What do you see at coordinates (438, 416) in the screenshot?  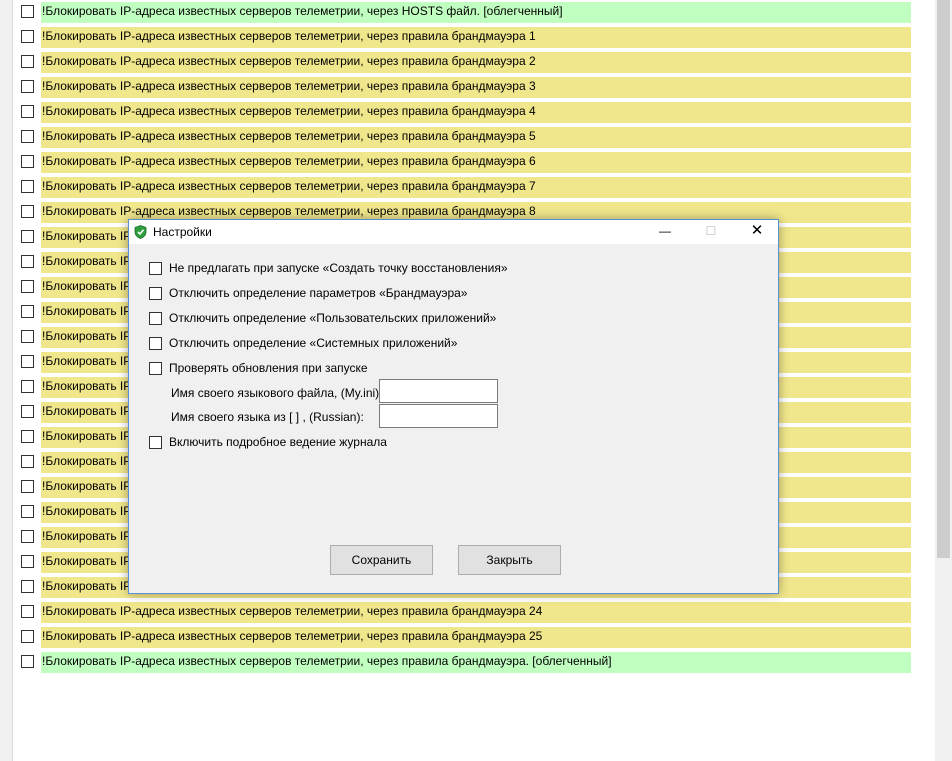 I see `lang-name-input` at bounding box center [438, 416].